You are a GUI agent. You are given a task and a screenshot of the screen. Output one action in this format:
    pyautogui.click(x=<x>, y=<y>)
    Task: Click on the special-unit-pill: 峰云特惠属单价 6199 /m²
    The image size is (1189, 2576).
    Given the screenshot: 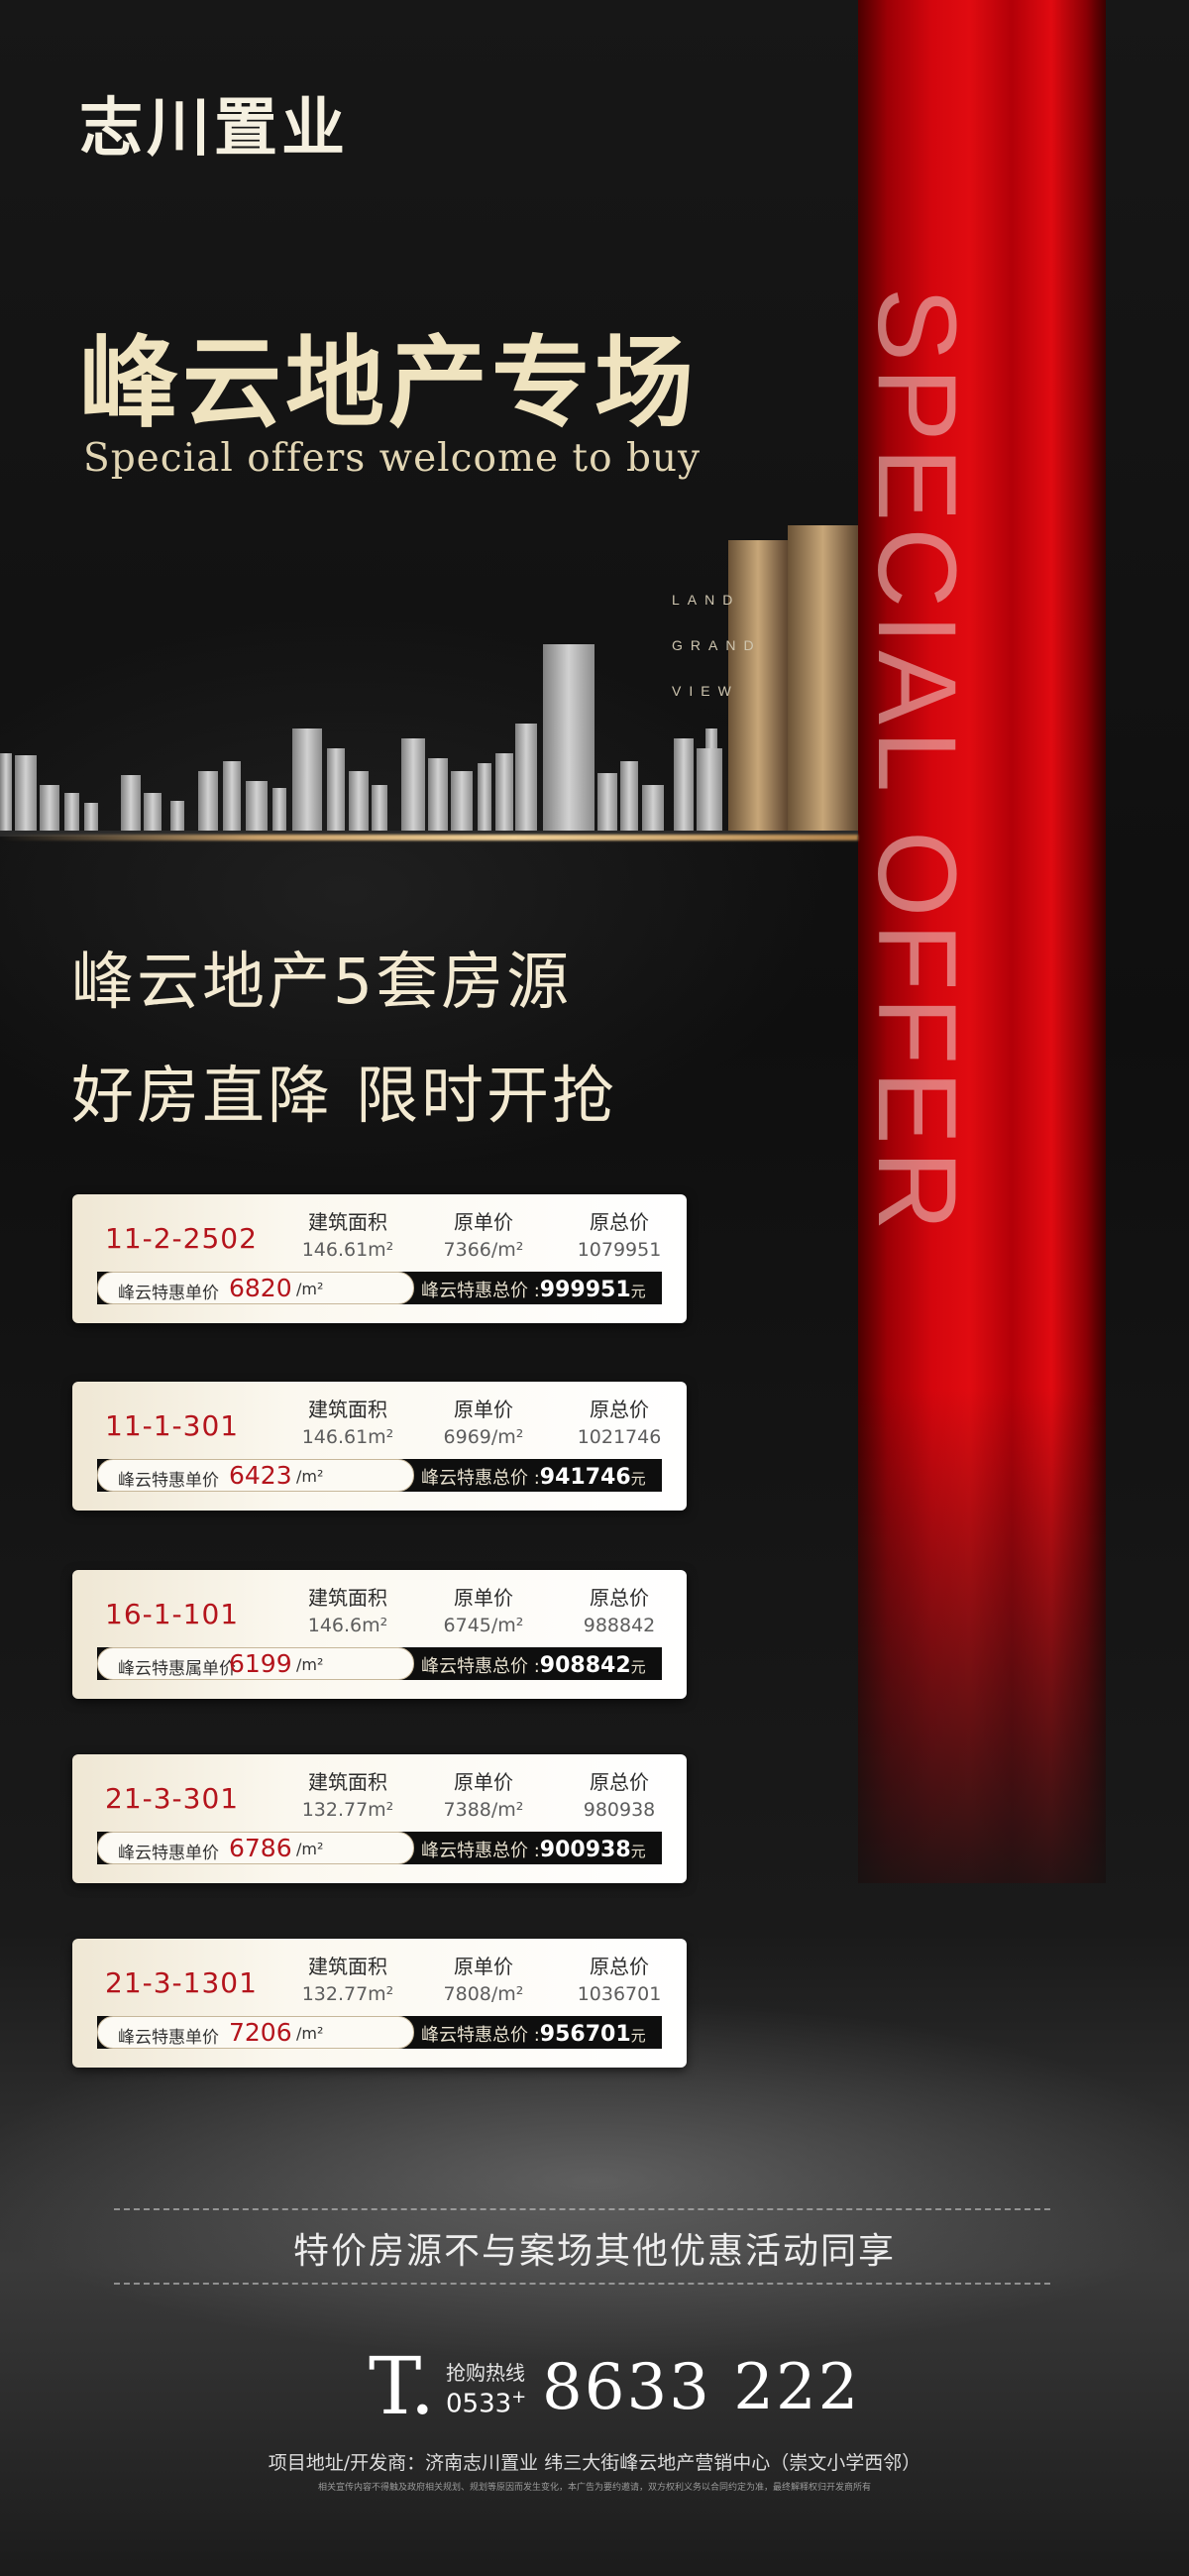 What is the action you would take?
    pyautogui.click(x=255, y=1663)
    